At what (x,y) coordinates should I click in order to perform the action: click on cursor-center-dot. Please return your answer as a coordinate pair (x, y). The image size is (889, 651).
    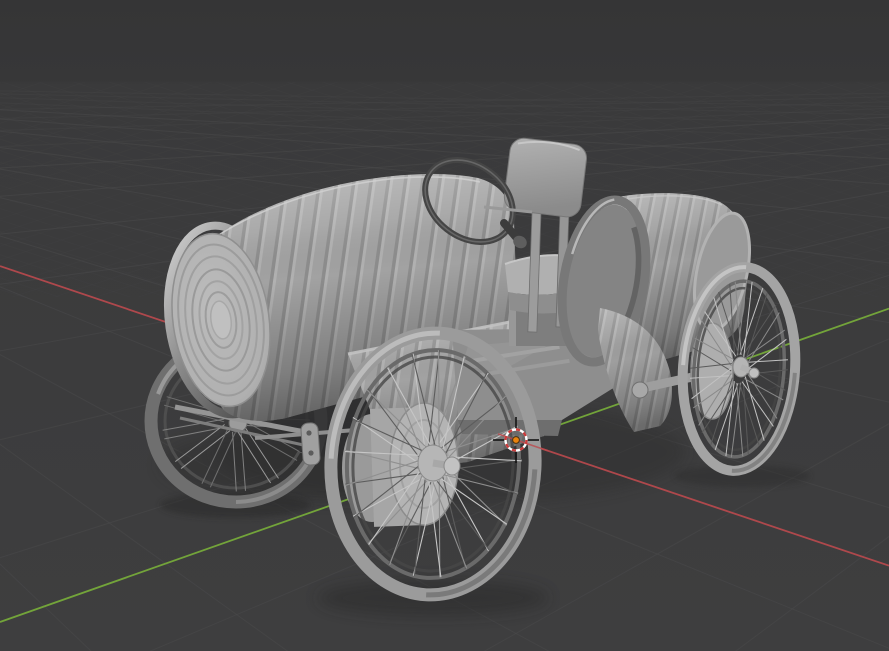
    Looking at the image, I should click on (516, 440).